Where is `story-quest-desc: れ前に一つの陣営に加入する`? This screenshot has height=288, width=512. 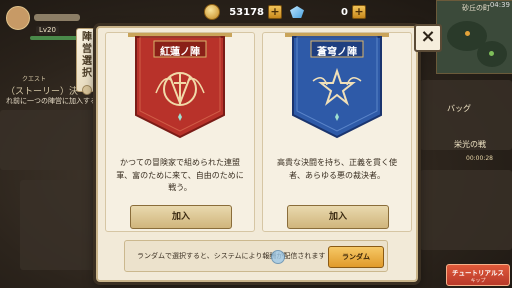
story-quest-desc: れ前に一つの陣営に加入する is located at coordinates (51, 101).